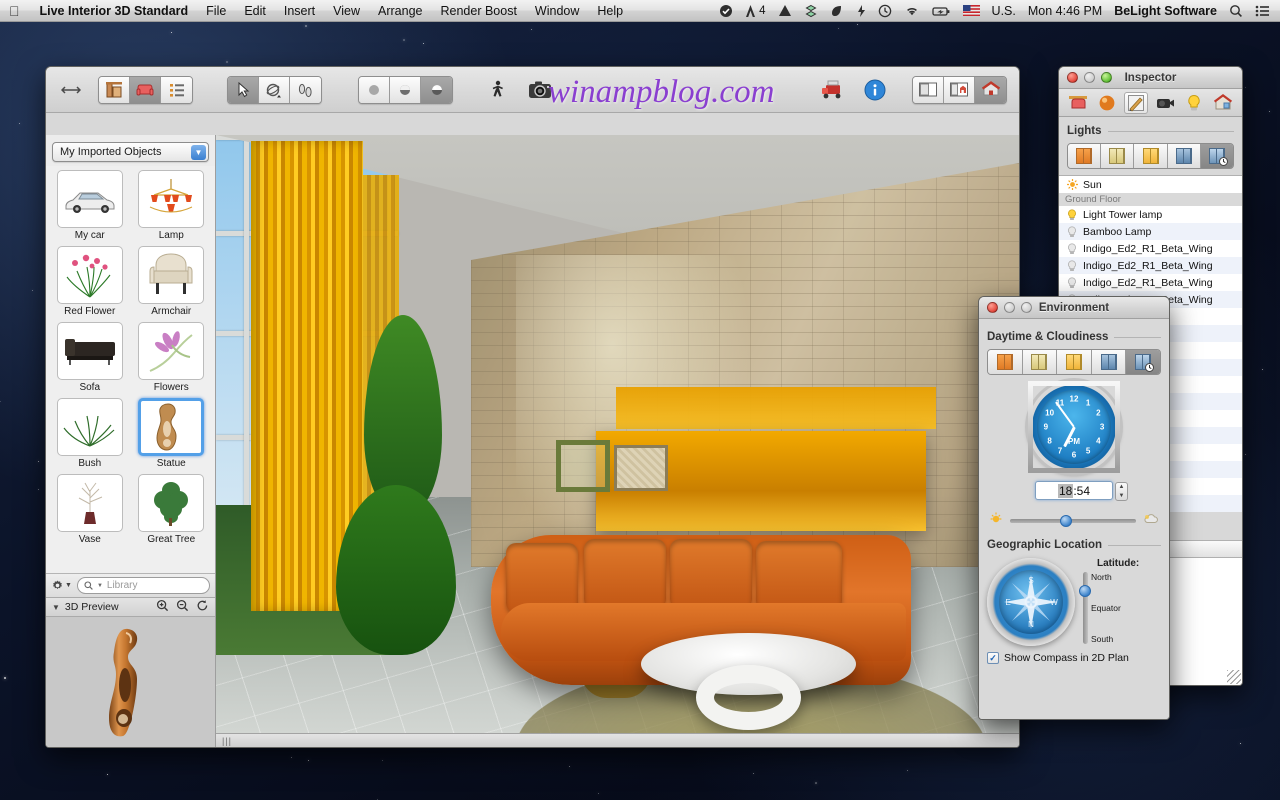 This screenshot has height=800, width=1280. What do you see at coordinates (274, 89) in the screenshot?
I see `orbit-icon` at bounding box center [274, 89].